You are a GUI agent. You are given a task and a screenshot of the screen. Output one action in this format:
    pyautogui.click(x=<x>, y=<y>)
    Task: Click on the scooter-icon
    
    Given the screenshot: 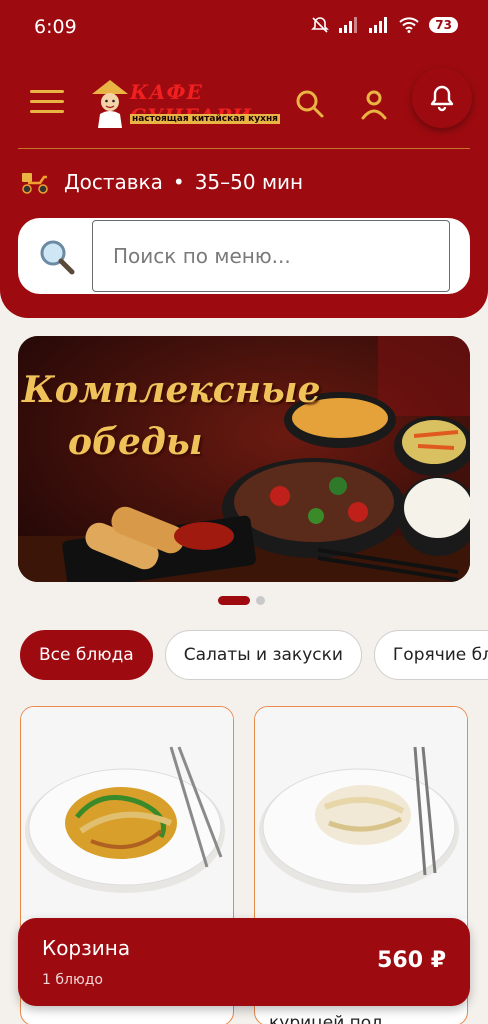 What is the action you would take?
    pyautogui.click(x=35, y=183)
    